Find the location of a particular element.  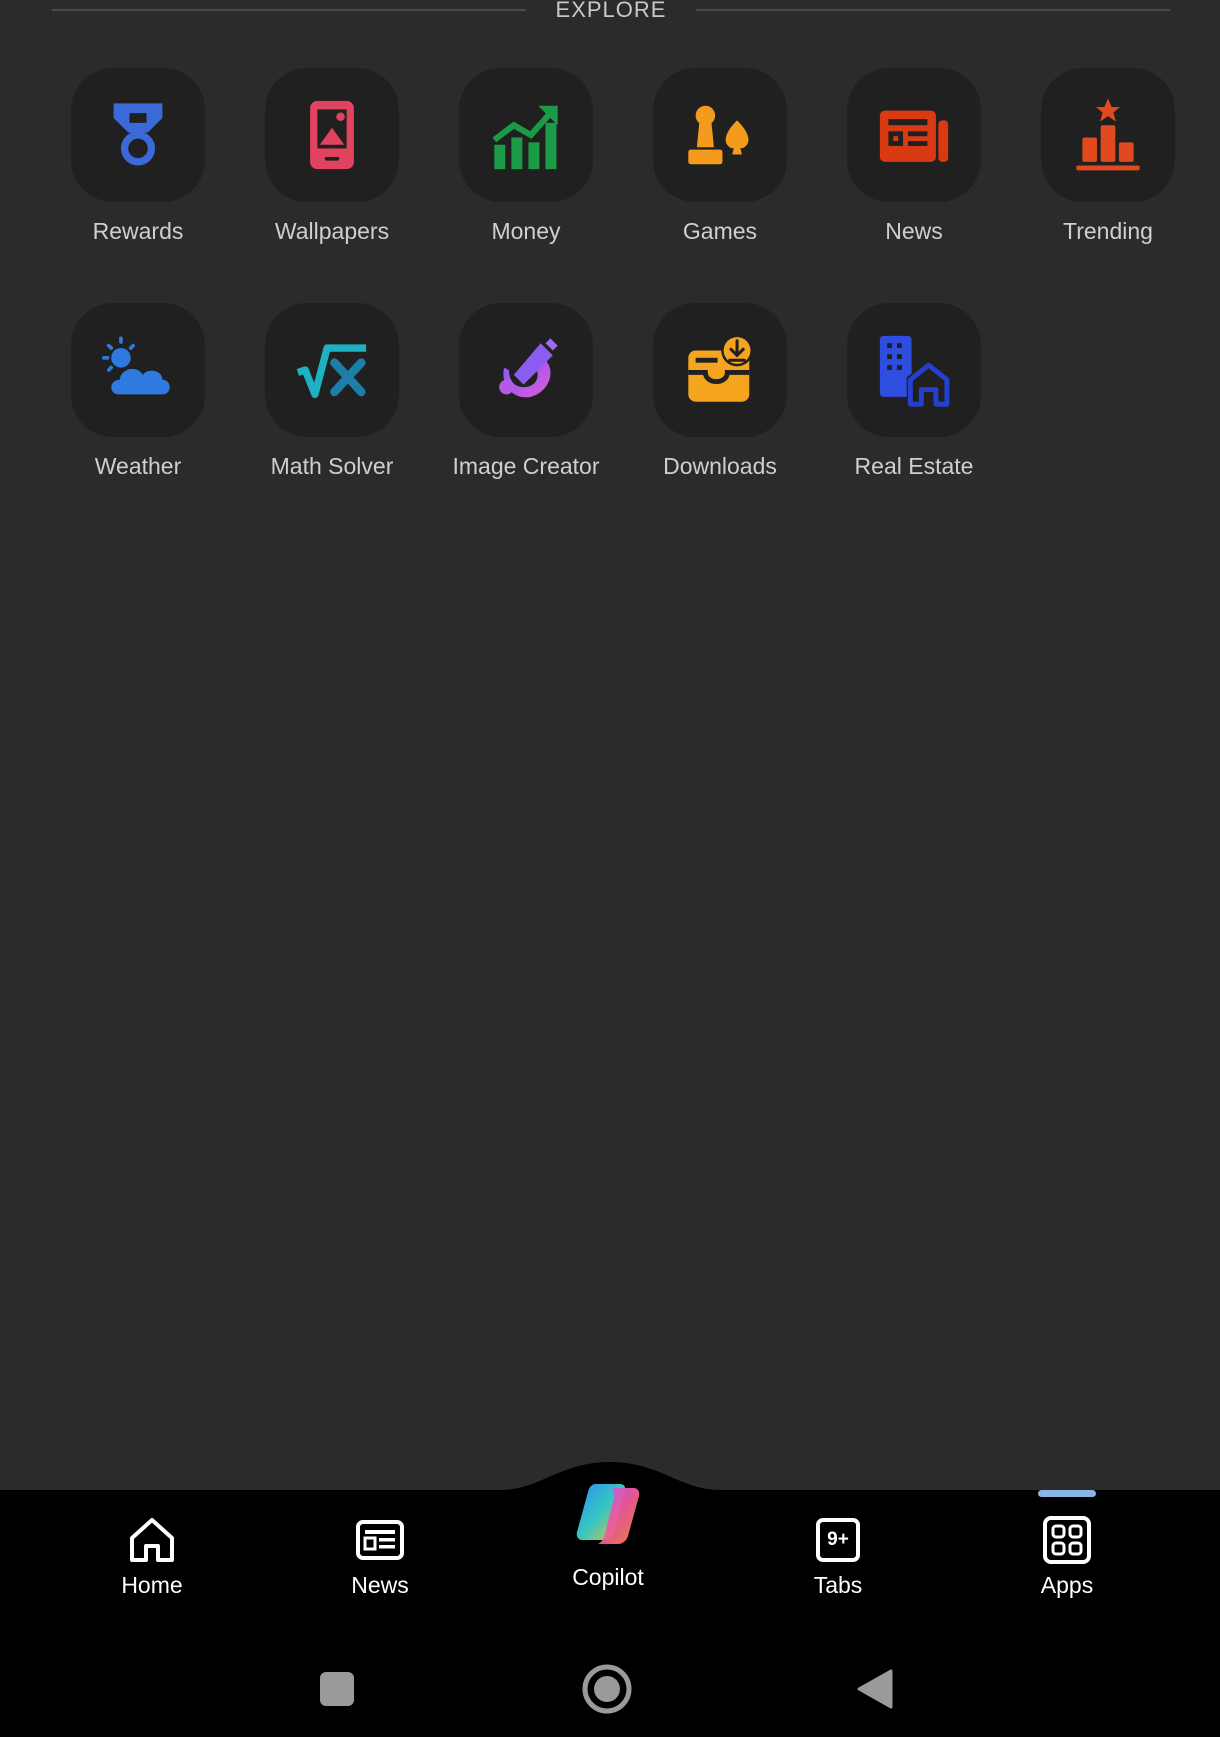

nav-home: Home is located at coordinates (152, 1563).